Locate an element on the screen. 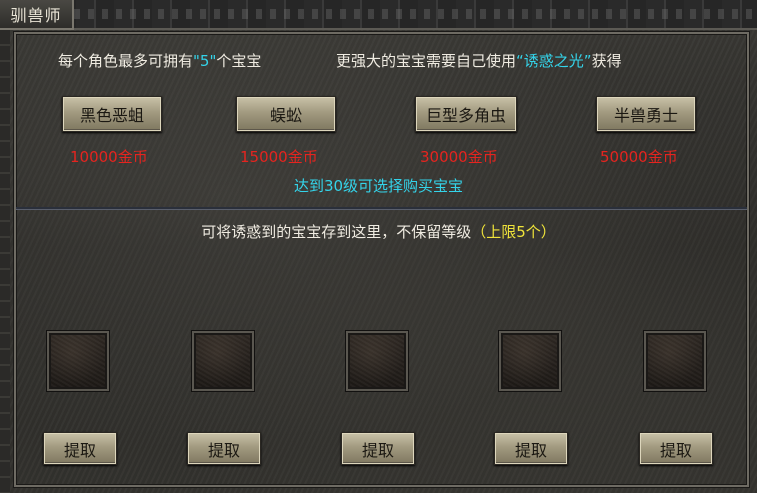 This screenshot has width=757, height=493. pet-price-black-maggot: 10000金币 is located at coordinates (109, 157).